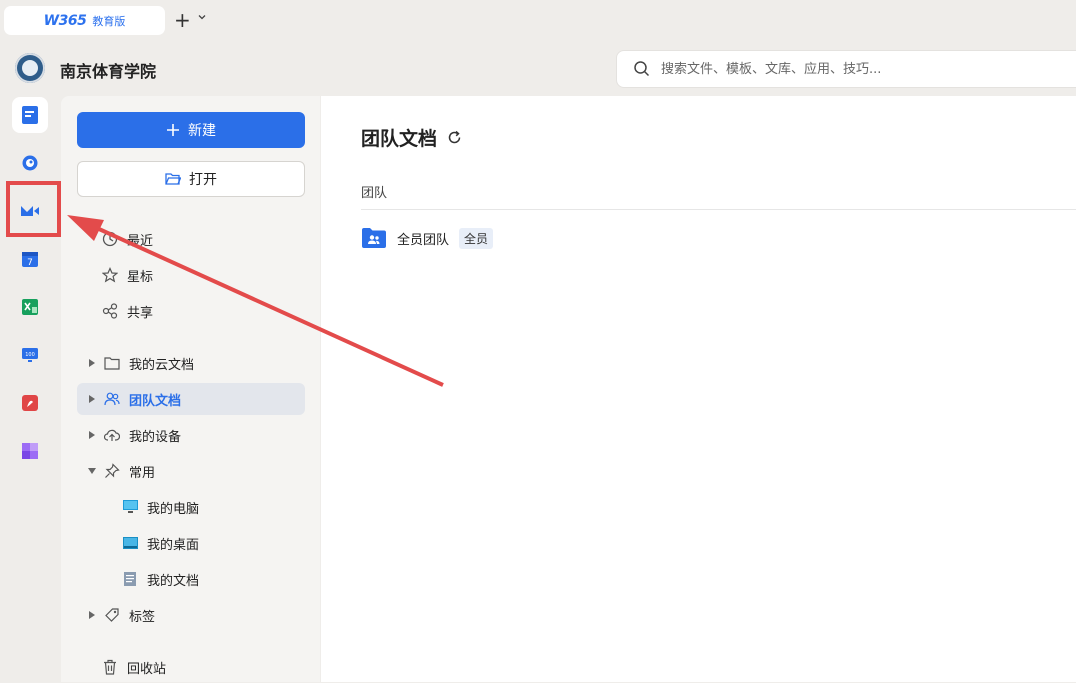 This screenshot has height=683, width=1076. I want to click on app-tab: W365 教育版, so click(84, 20).